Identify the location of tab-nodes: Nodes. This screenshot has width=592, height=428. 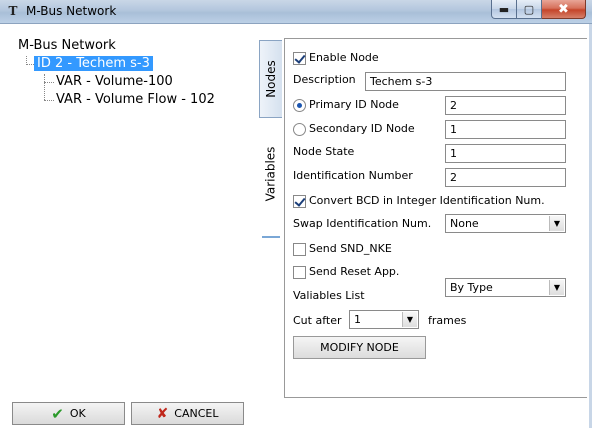
(270, 79).